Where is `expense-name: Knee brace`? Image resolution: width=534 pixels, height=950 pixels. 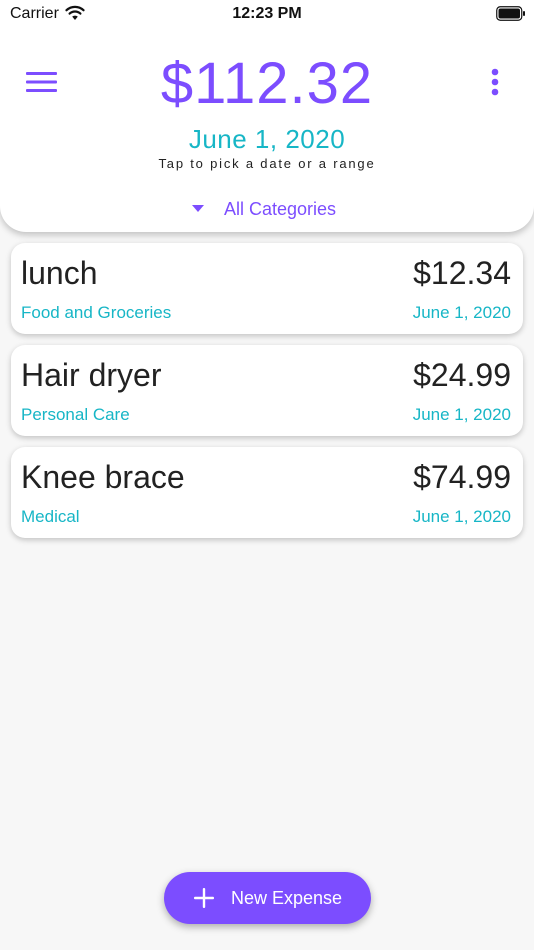 expense-name: Knee brace is located at coordinates (103, 477).